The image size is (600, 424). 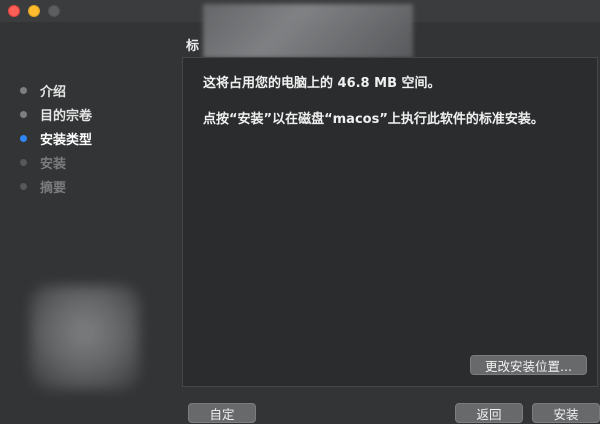 What do you see at coordinates (308, 31) in the screenshot?
I see `blurred-title-area` at bounding box center [308, 31].